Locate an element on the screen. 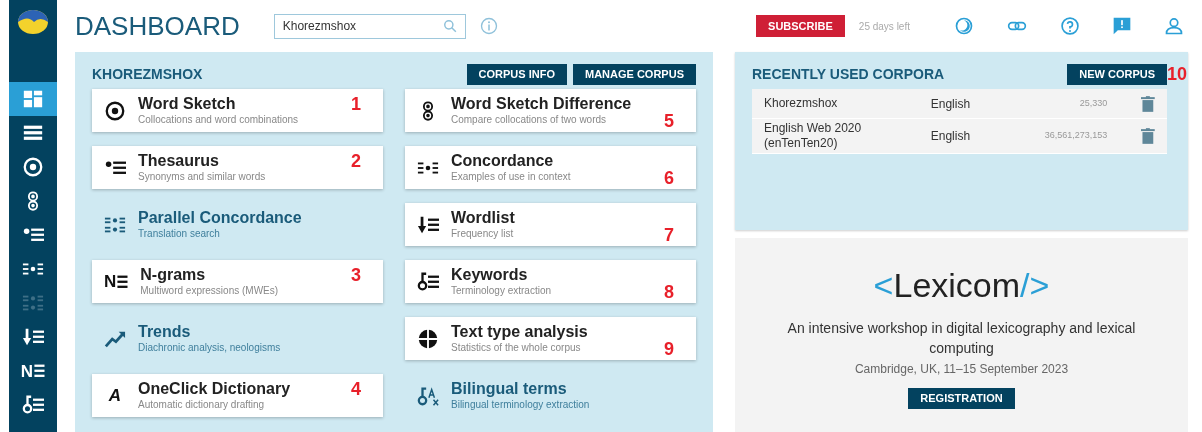 This screenshot has height=432, width=1202. corpus-row: English Web 2020 (enTenTen20) English 36,561,273,153 is located at coordinates (959, 136).